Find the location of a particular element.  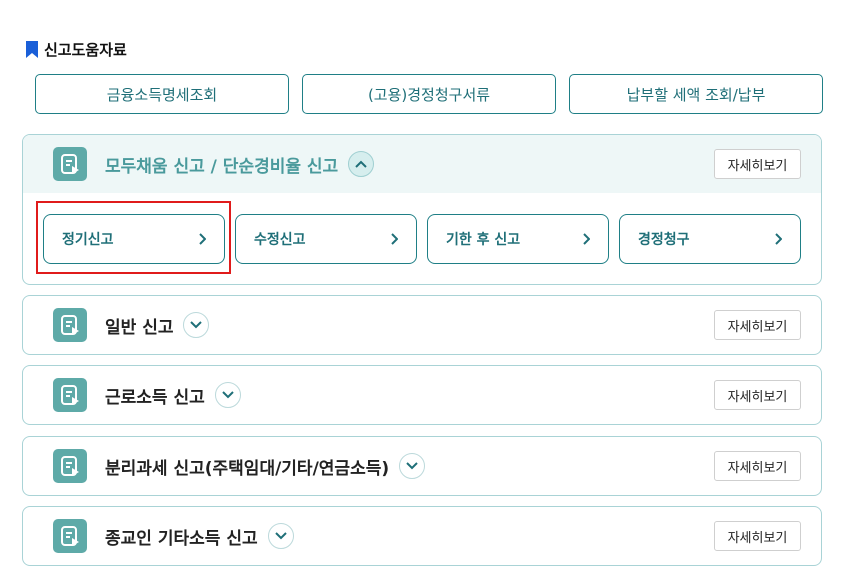

sub-option-label: 기한 후 신고 is located at coordinates (483, 240).